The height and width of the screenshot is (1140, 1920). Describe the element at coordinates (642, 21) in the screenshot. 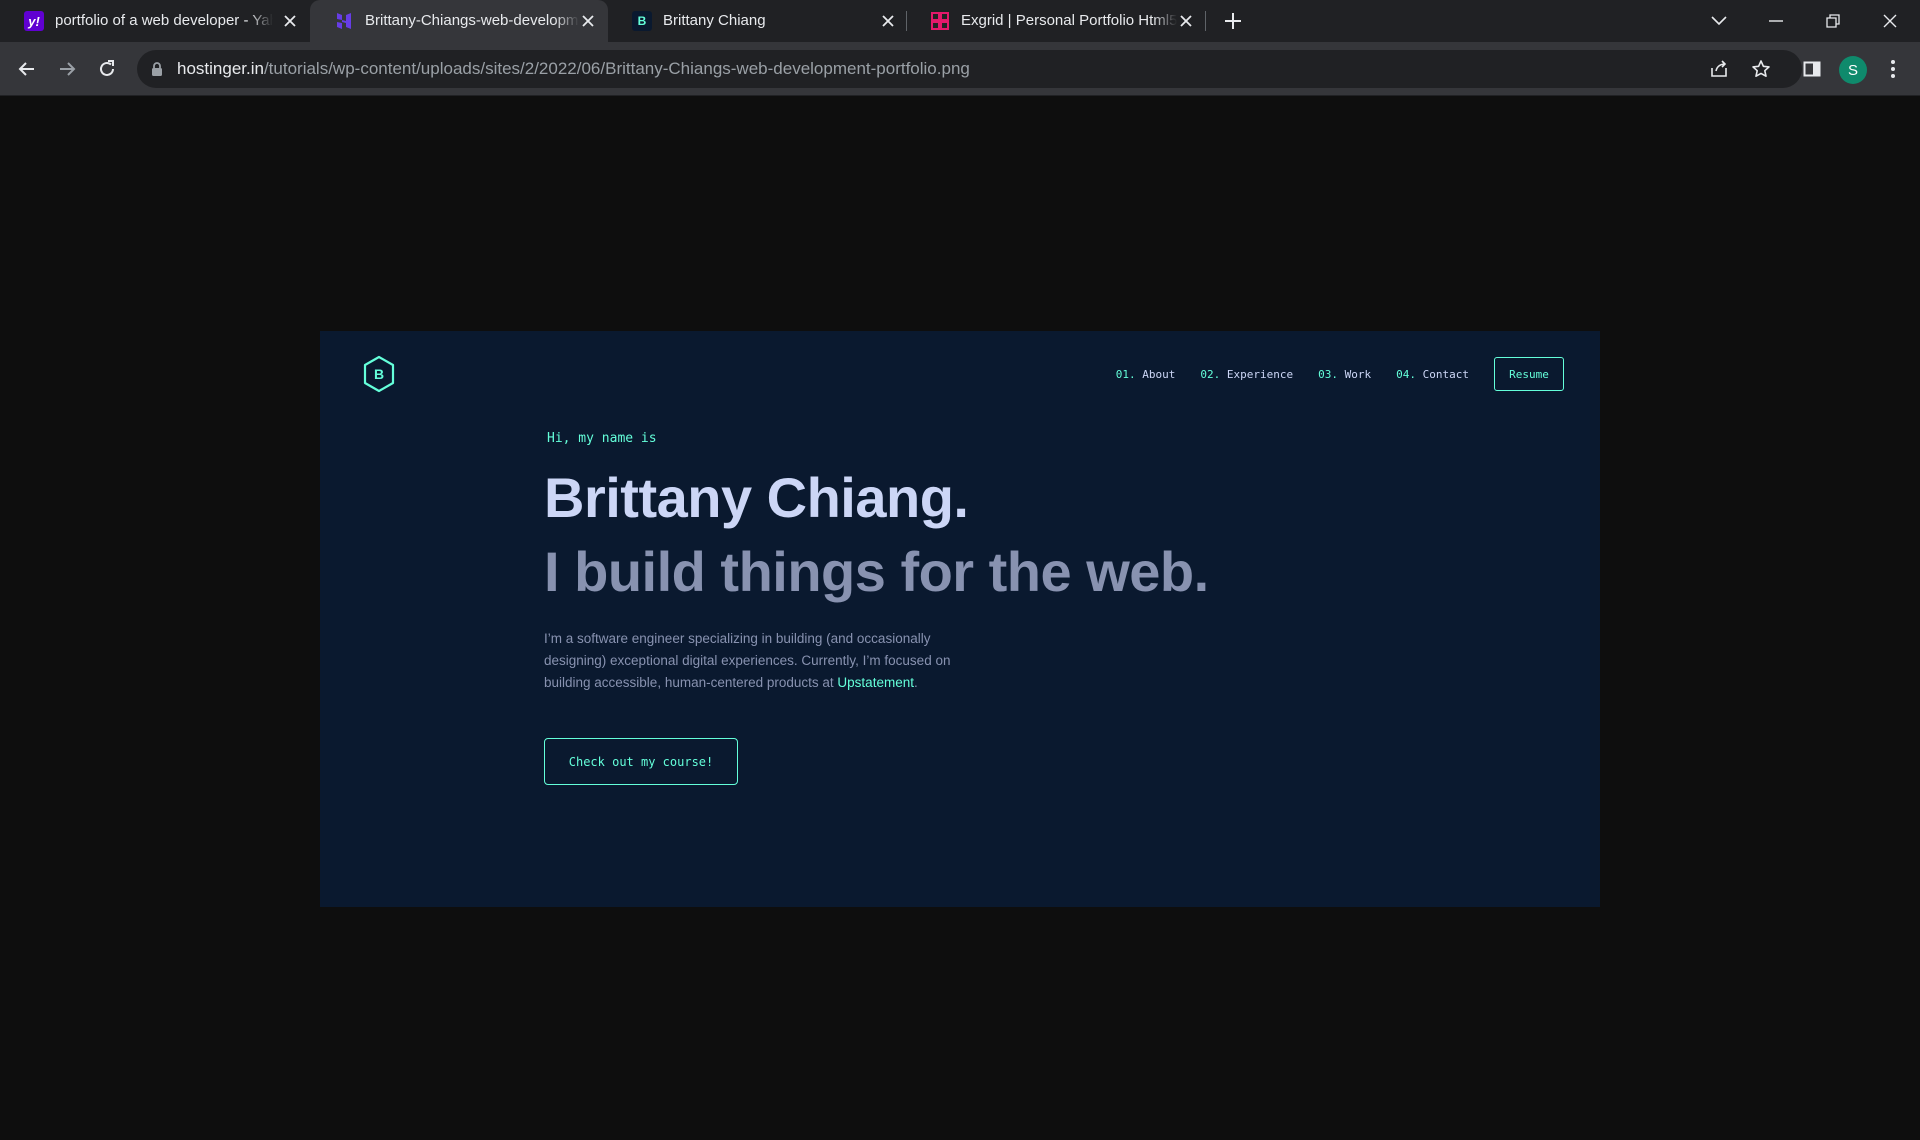

I see `b-letter-icon: B` at that location.